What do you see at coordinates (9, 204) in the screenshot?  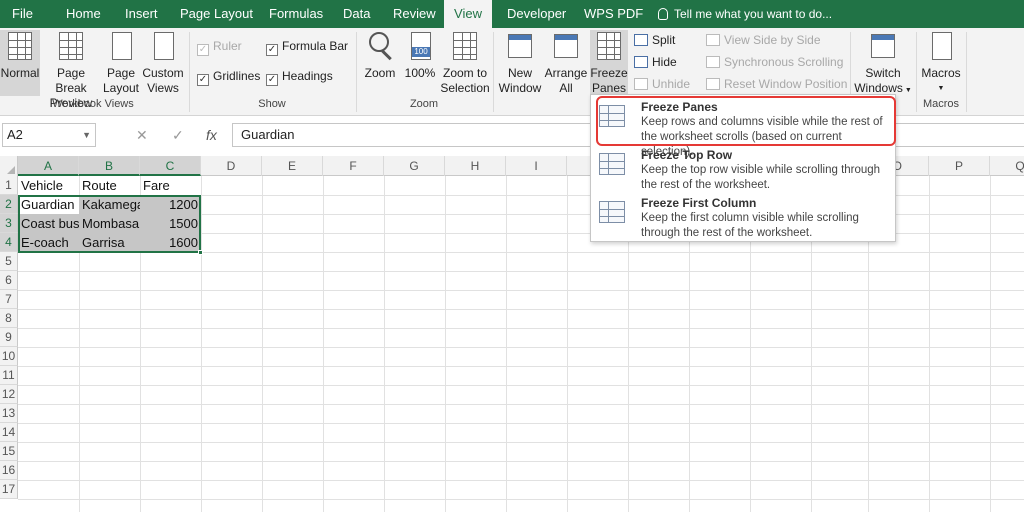 I see `row-header-2: 2` at bounding box center [9, 204].